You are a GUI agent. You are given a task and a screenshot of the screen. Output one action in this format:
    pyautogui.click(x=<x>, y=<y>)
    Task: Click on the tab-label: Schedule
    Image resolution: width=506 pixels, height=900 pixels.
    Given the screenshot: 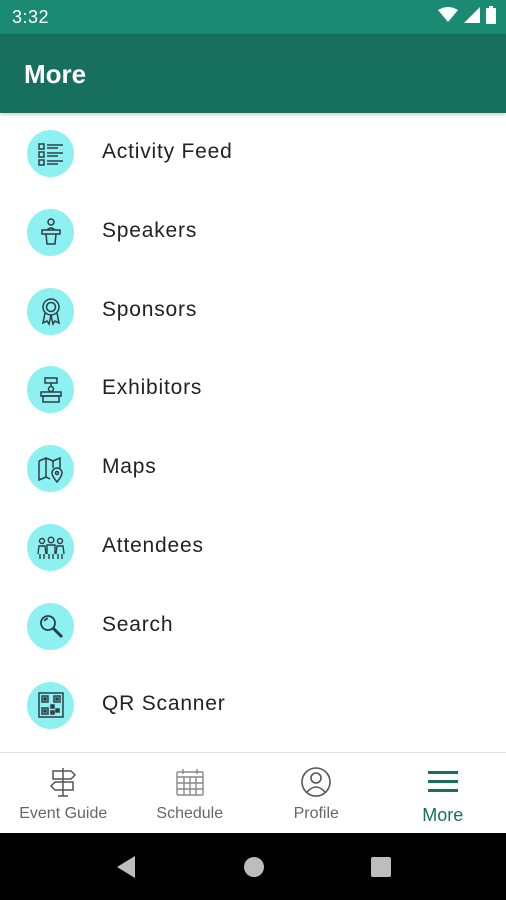 What is the action you would take?
    pyautogui.click(x=190, y=813)
    